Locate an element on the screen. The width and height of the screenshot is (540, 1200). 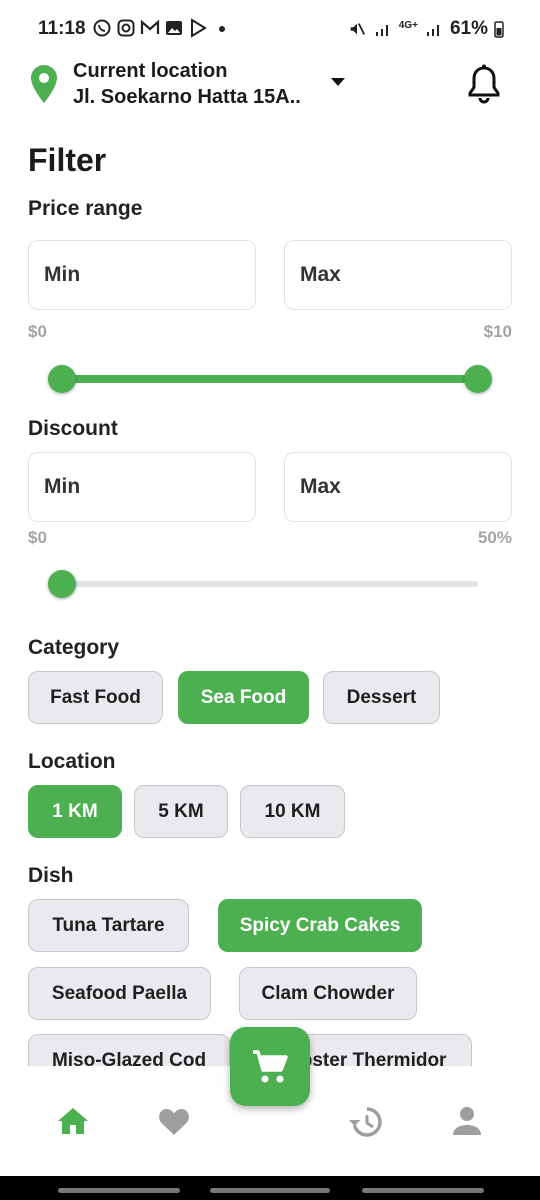
location-filter-label: Location is located at coordinates (72, 761).